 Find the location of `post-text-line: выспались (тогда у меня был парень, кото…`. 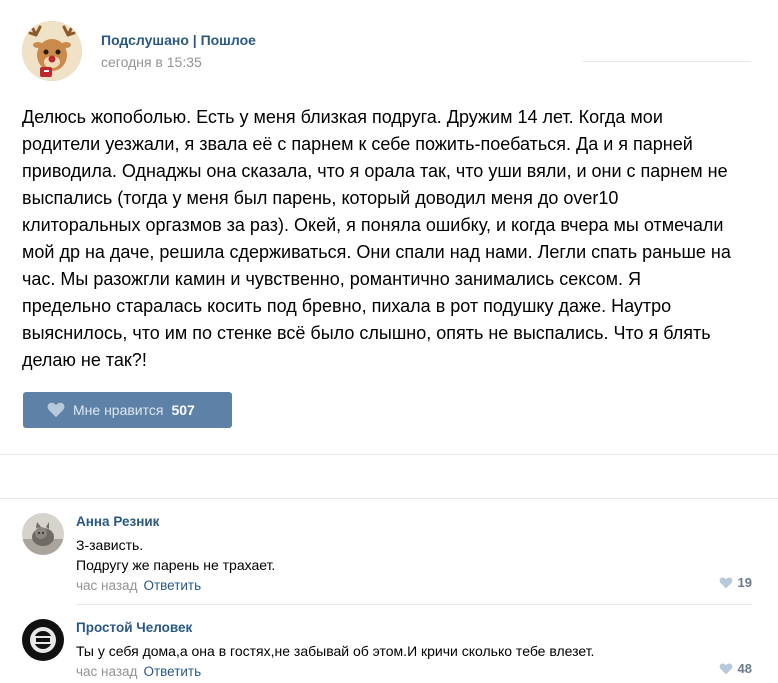

post-text-line: выспались (тогда у меня был парень, кото… is located at coordinates (320, 198).